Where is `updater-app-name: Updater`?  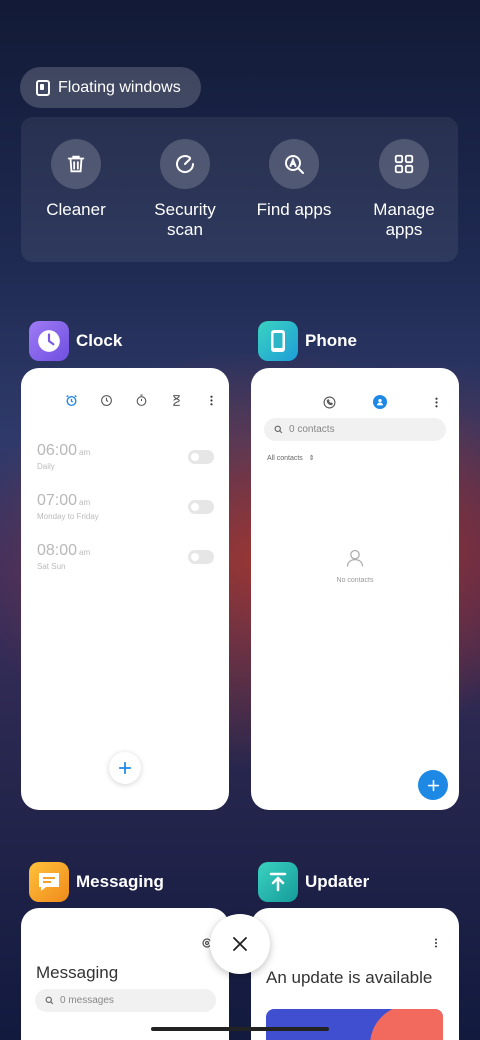
updater-app-name: Updater is located at coordinates (337, 881).